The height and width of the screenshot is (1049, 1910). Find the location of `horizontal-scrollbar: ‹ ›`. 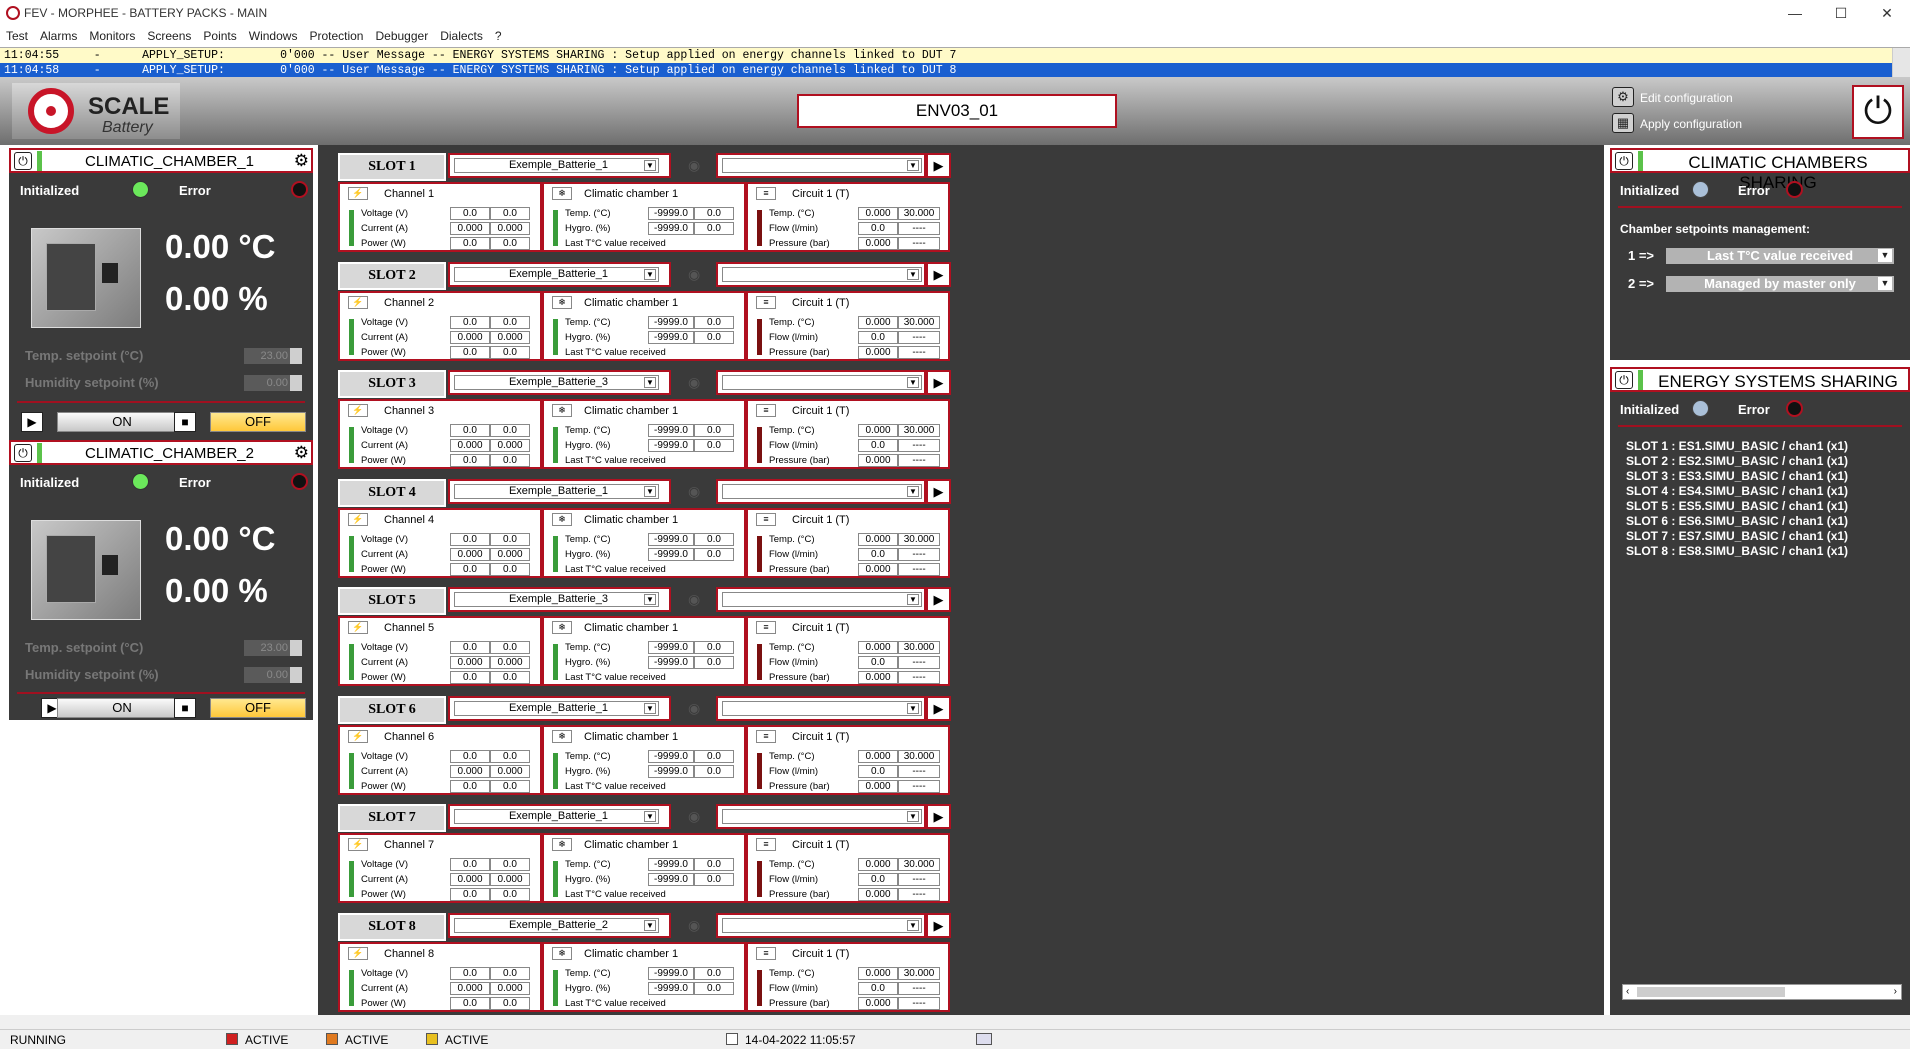

horizontal-scrollbar: ‹ › is located at coordinates (1762, 992).